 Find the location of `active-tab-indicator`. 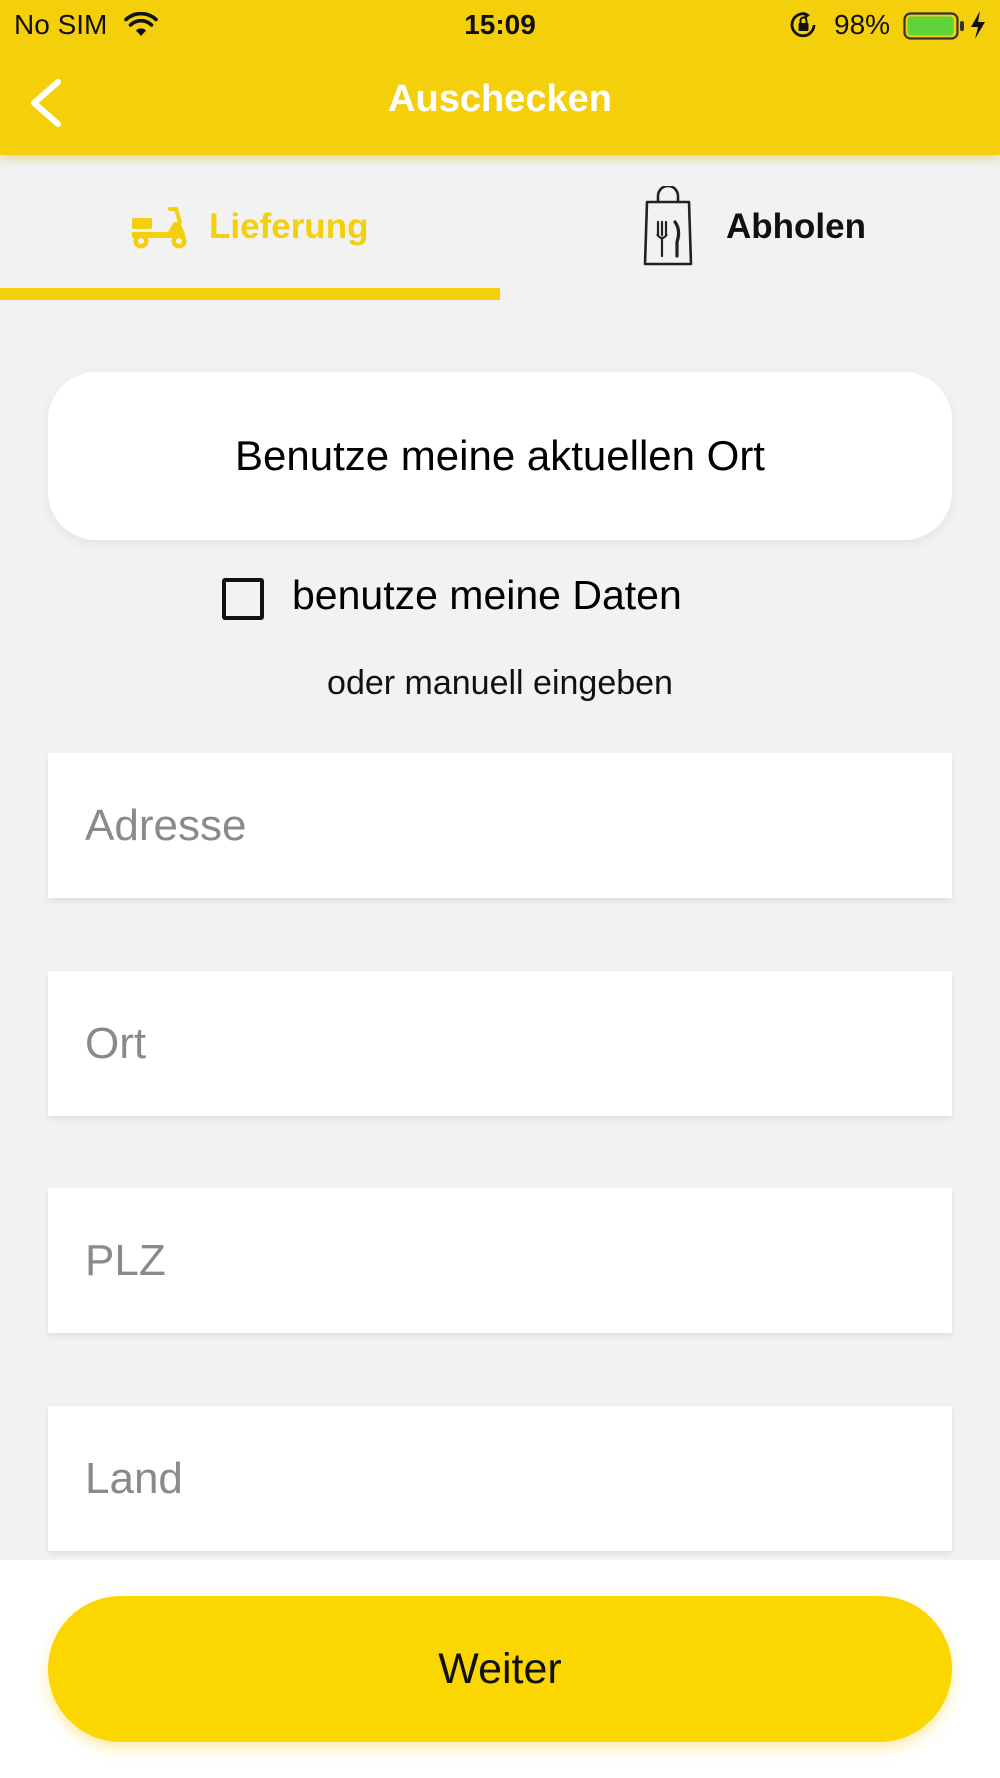

active-tab-indicator is located at coordinates (250, 294).